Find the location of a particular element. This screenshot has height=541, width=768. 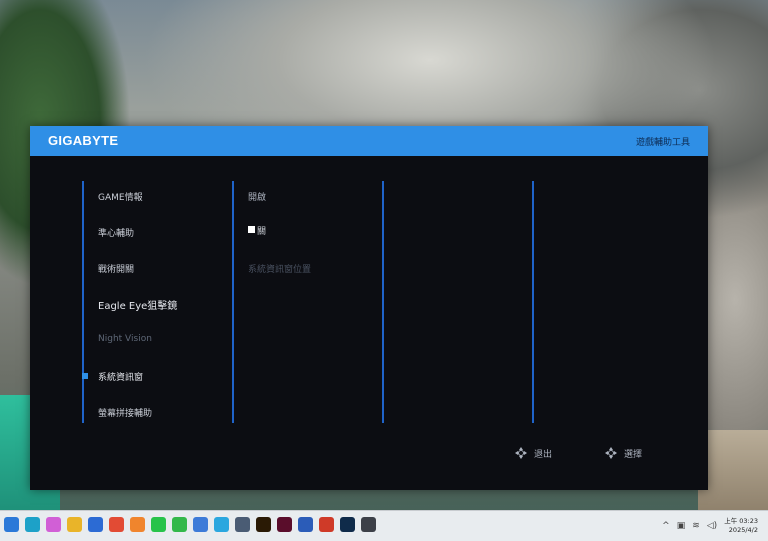

exit-hint: 退出 is located at coordinates (533, 453).